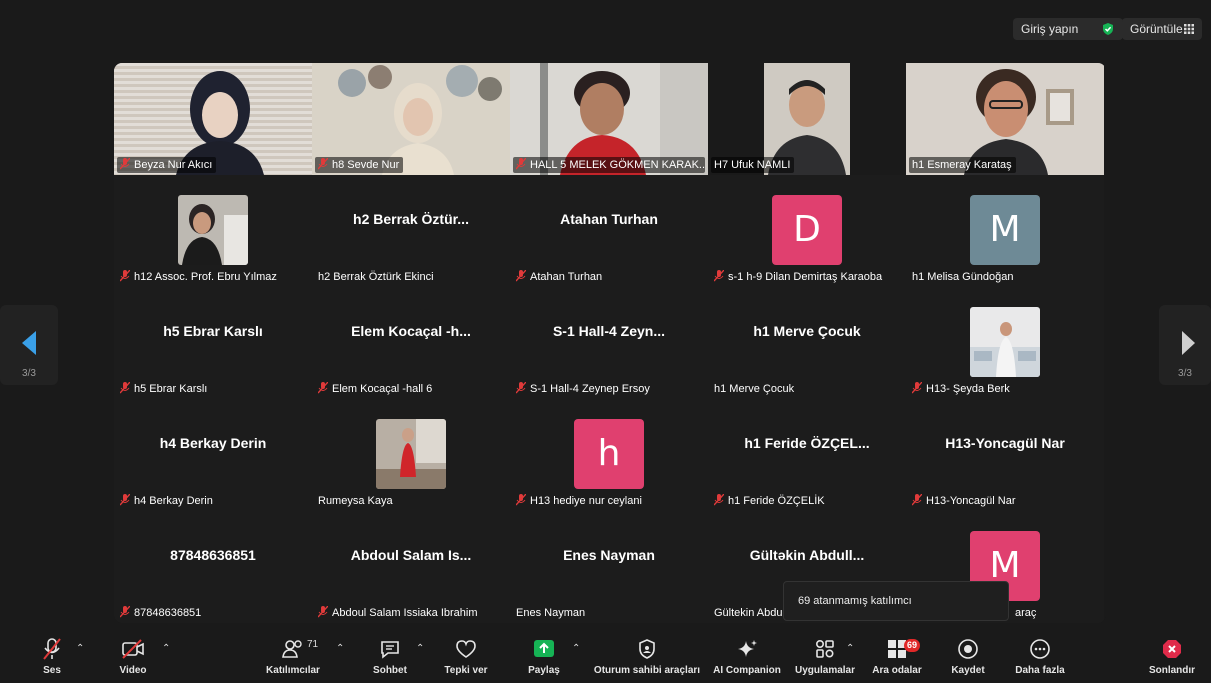 The image size is (1211, 683). Describe the element at coordinates (466, 670) in the screenshot. I see `react-label: Tepki ver` at that location.